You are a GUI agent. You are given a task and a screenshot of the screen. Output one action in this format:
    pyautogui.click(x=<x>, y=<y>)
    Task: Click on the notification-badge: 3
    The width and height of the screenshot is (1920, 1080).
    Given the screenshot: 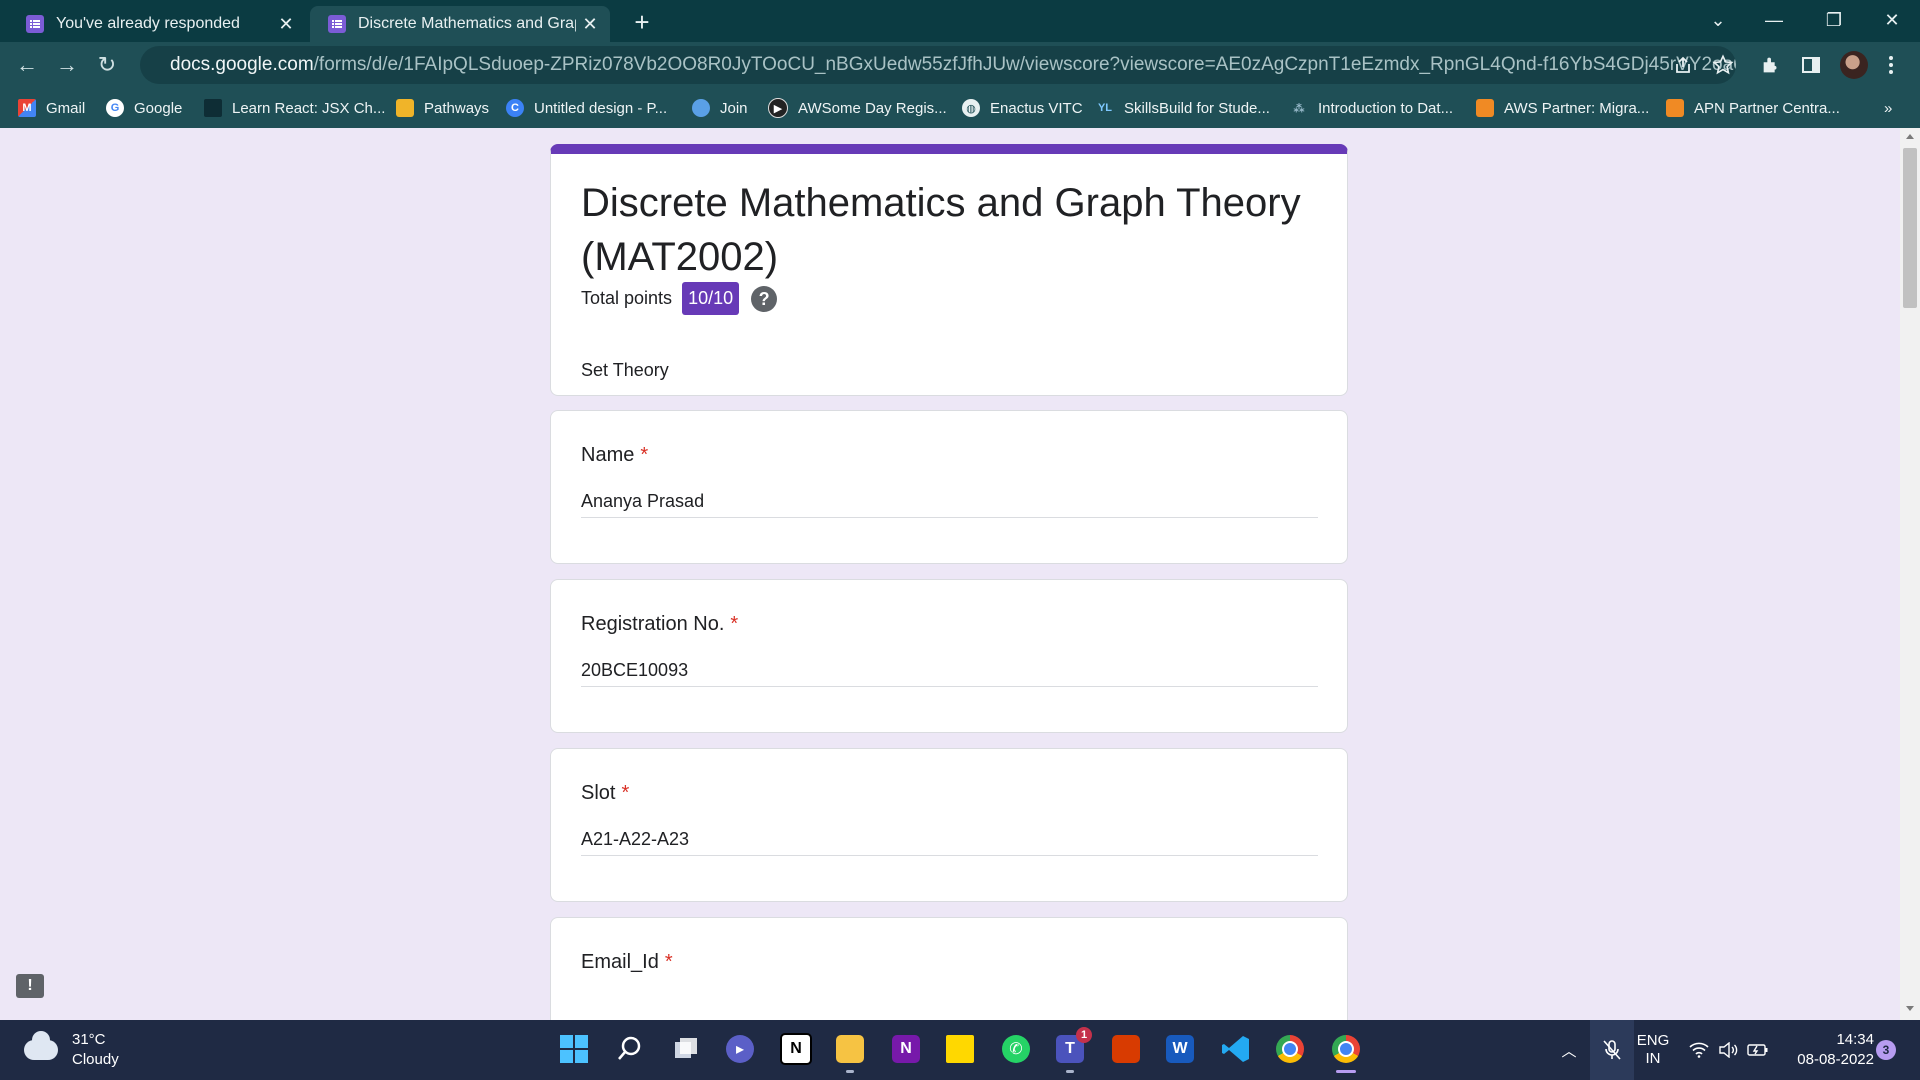 What is the action you would take?
    pyautogui.click(x=1886, y=1050)
    